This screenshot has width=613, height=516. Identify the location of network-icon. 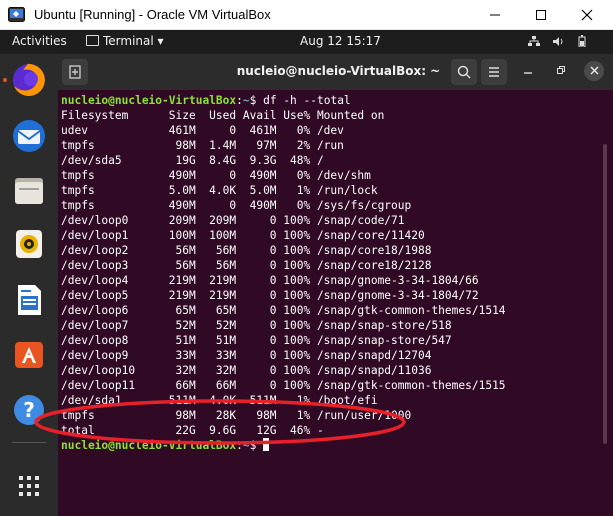
(534, 43).